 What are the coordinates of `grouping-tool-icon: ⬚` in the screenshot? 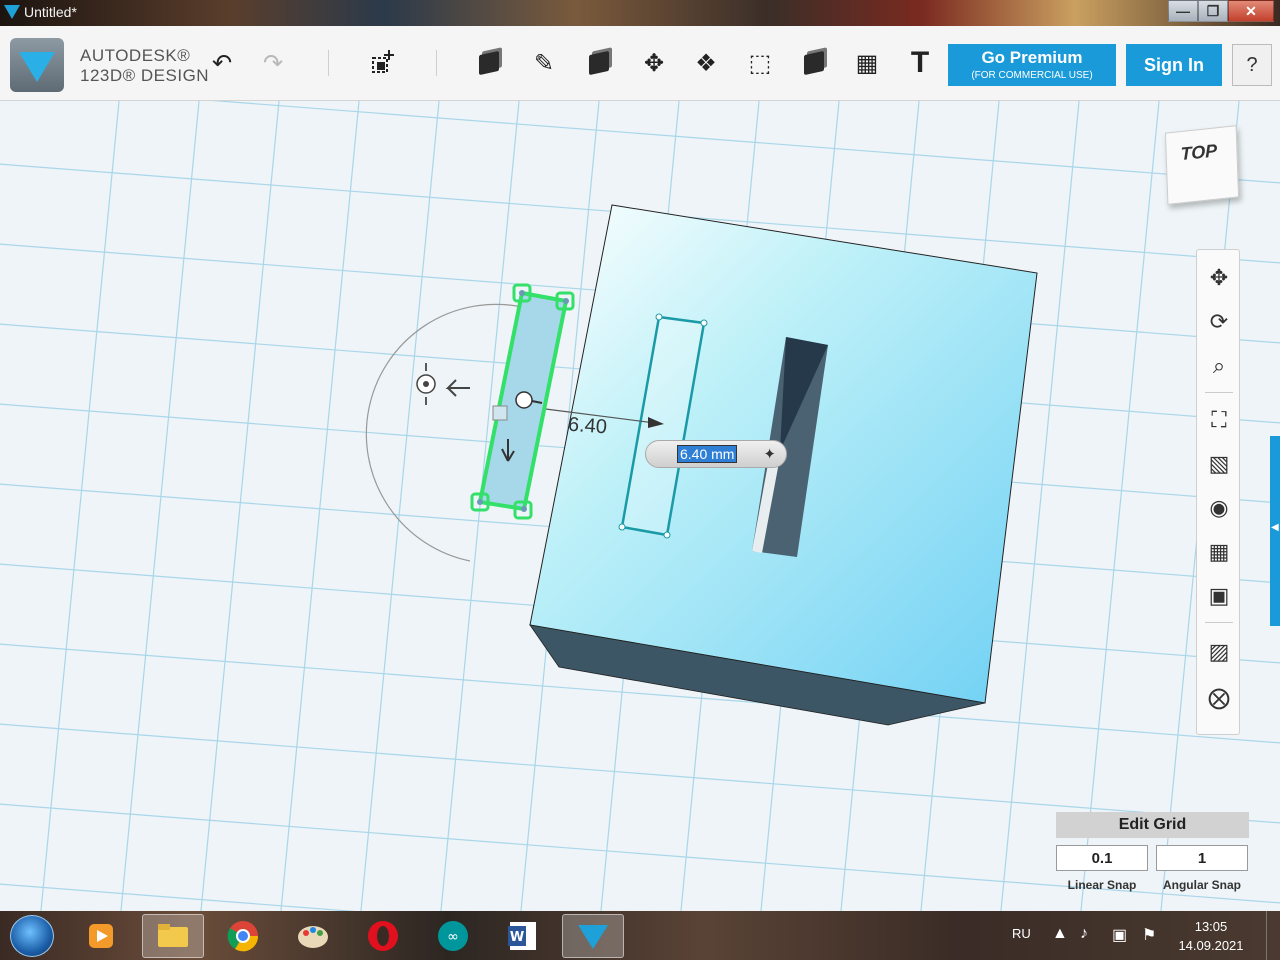 It's located at (760, 63).